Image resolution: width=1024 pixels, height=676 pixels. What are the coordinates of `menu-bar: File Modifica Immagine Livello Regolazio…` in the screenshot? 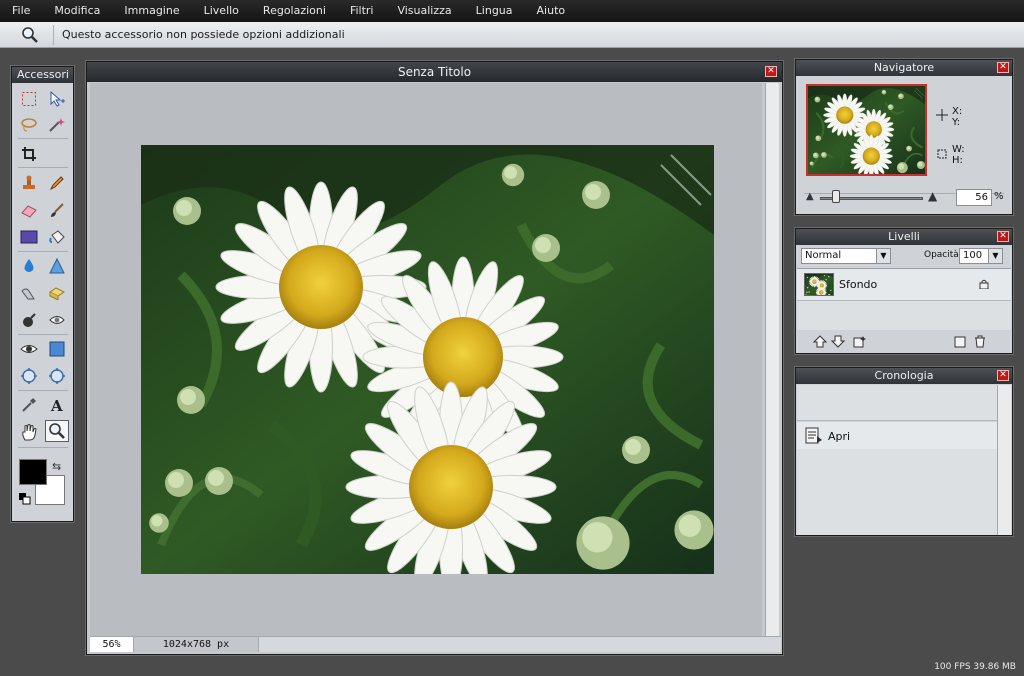 It's located at (512, 11).